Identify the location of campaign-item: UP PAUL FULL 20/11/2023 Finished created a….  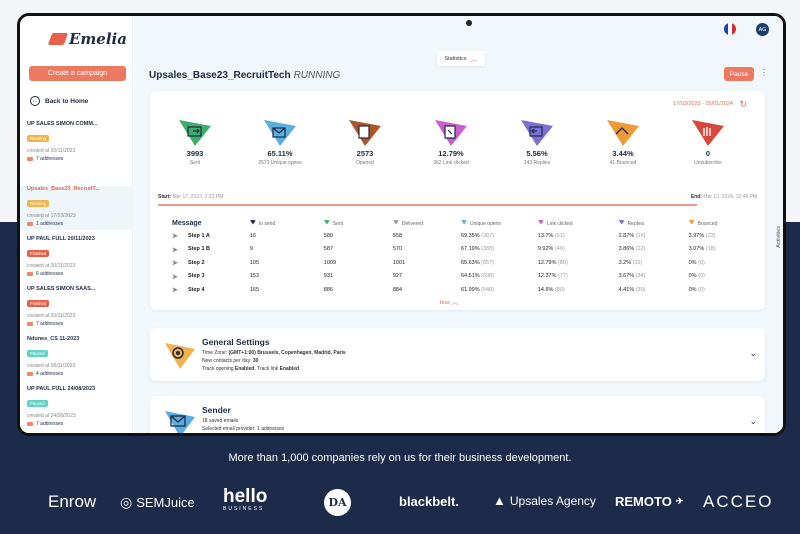
(76, 258).